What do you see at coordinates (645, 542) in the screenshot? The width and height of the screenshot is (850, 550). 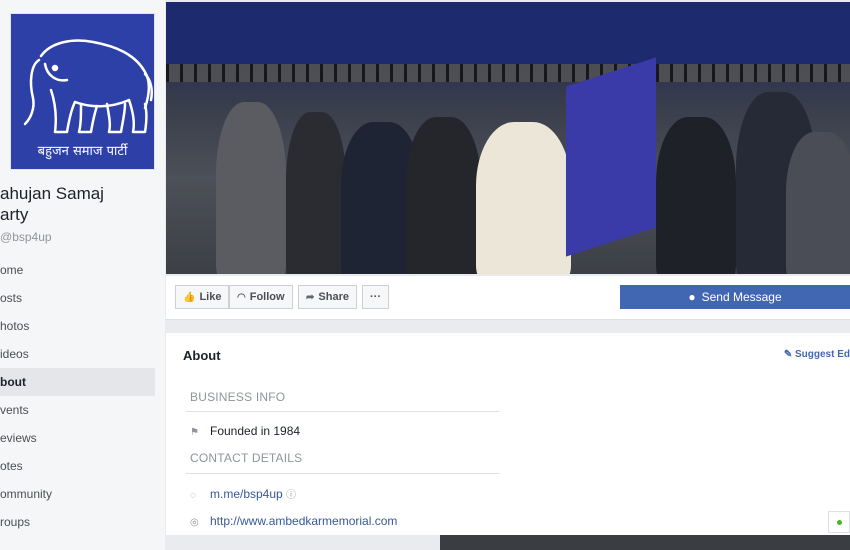 I see `bottom-photo-strip` at bounding box center [645, 542].